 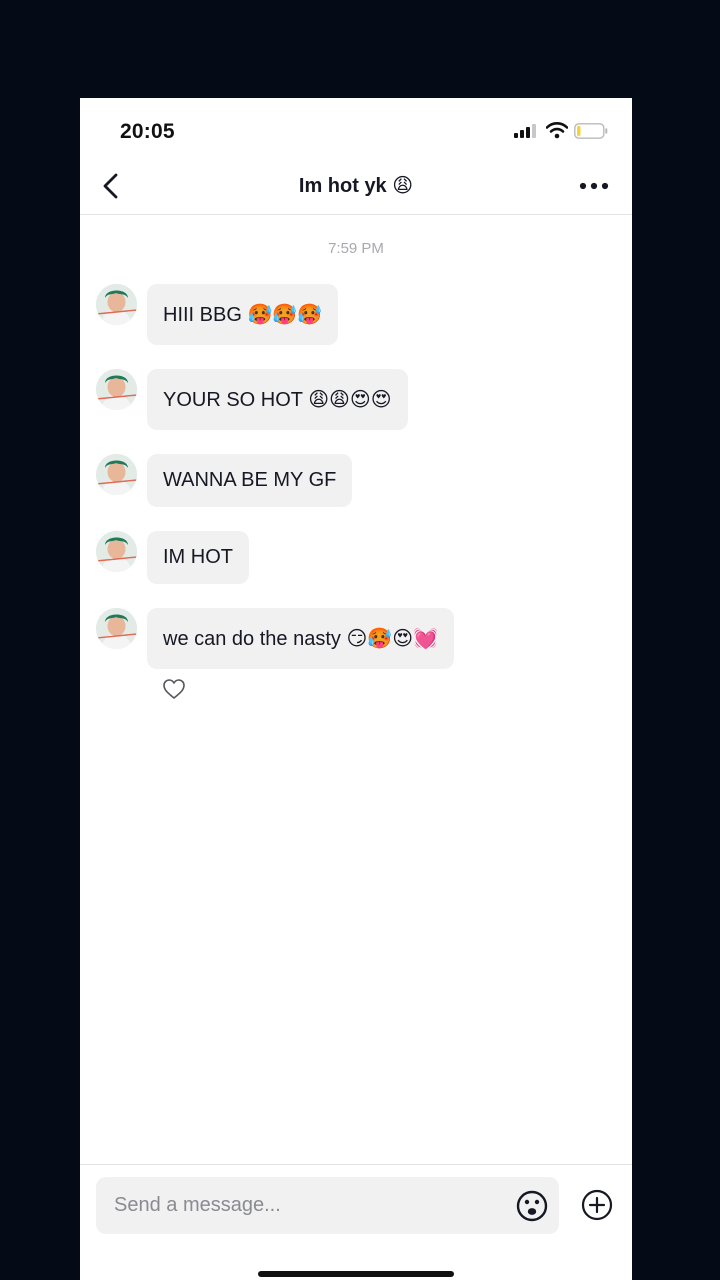 I want to click on signal-icon, so click(x=527, y=131).